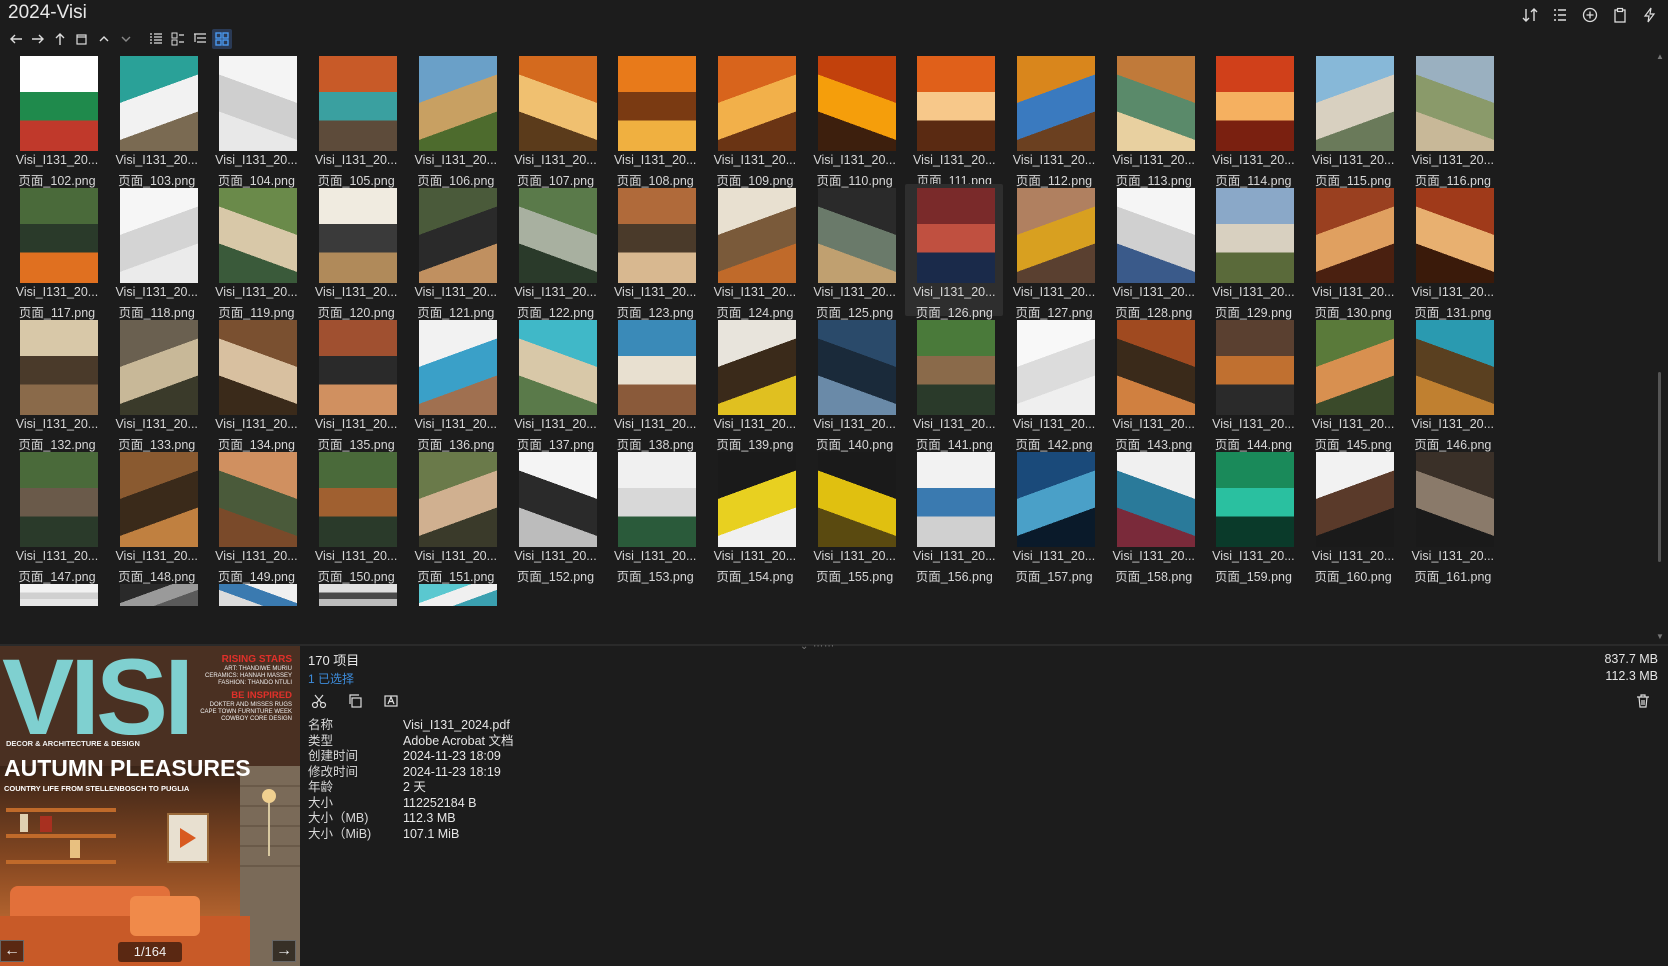 Image resolution: width=1668 pixels, height=966 pixels. Describe the element at coordinates (755, 120) in the screenshot. I see `file-tile: Visi_I131_20... 页面_109.png` at that location.